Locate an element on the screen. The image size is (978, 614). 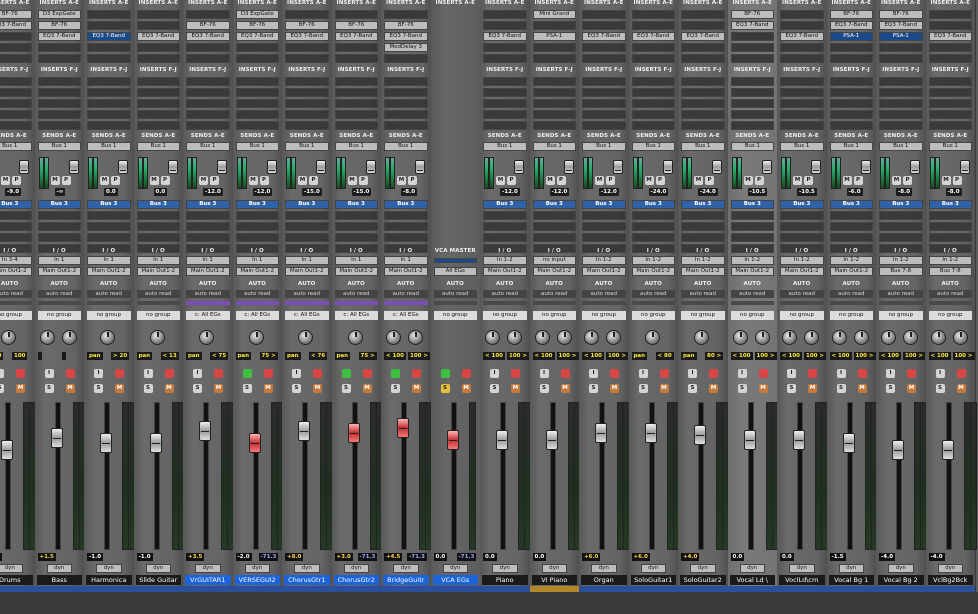
mute-button: M is located at coordinates (565, 388).